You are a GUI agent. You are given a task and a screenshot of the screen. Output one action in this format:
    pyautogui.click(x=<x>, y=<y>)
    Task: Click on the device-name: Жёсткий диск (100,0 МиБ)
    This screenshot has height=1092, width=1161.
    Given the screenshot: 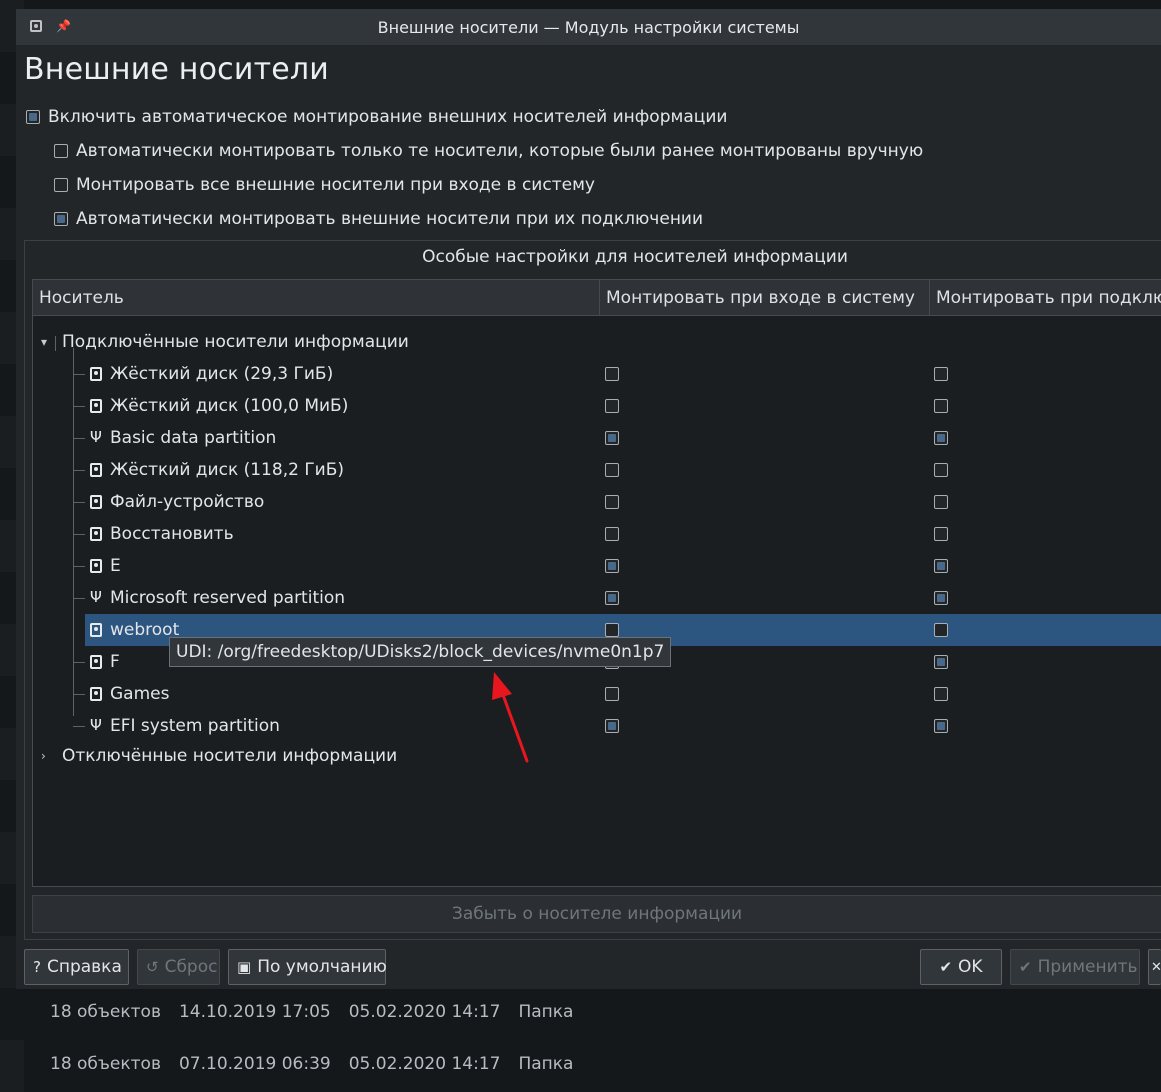 What is the action you would take?
    pyautogui.click(x=229, y=406)
    